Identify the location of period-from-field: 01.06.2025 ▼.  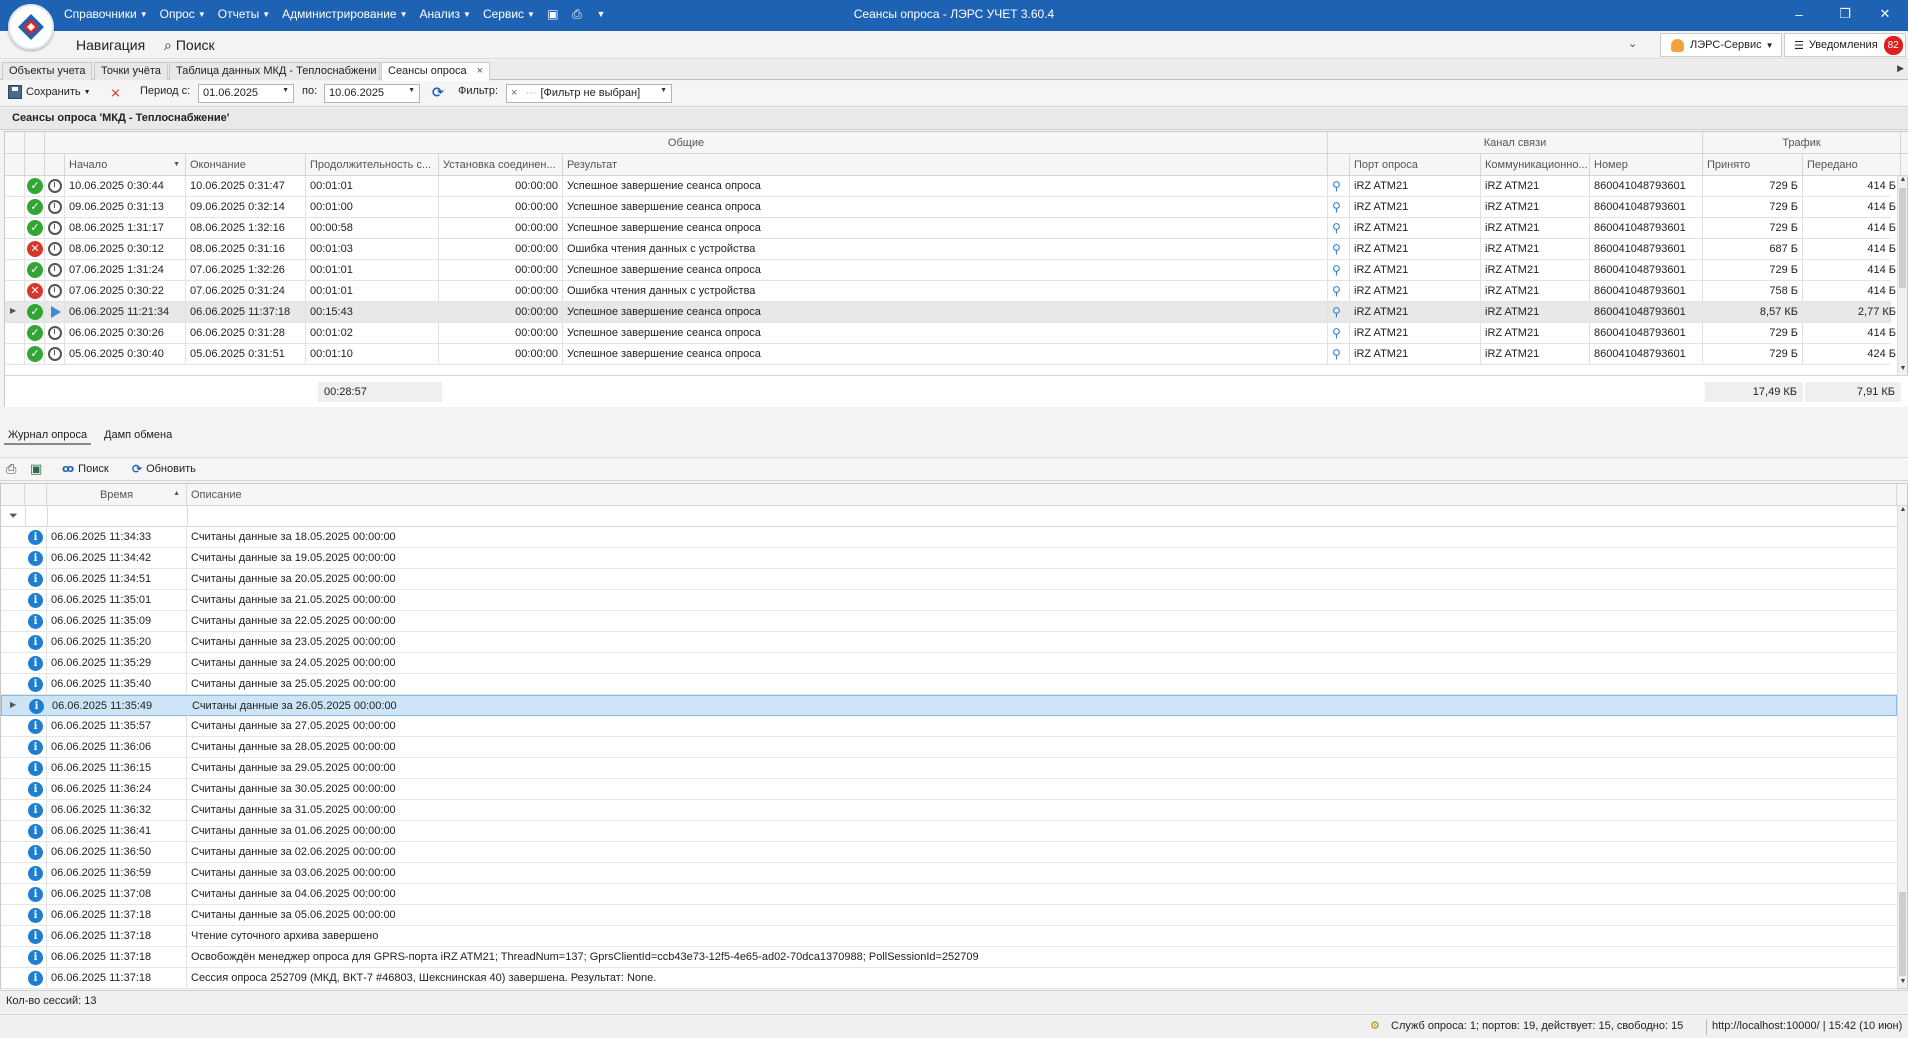
(246, 93).